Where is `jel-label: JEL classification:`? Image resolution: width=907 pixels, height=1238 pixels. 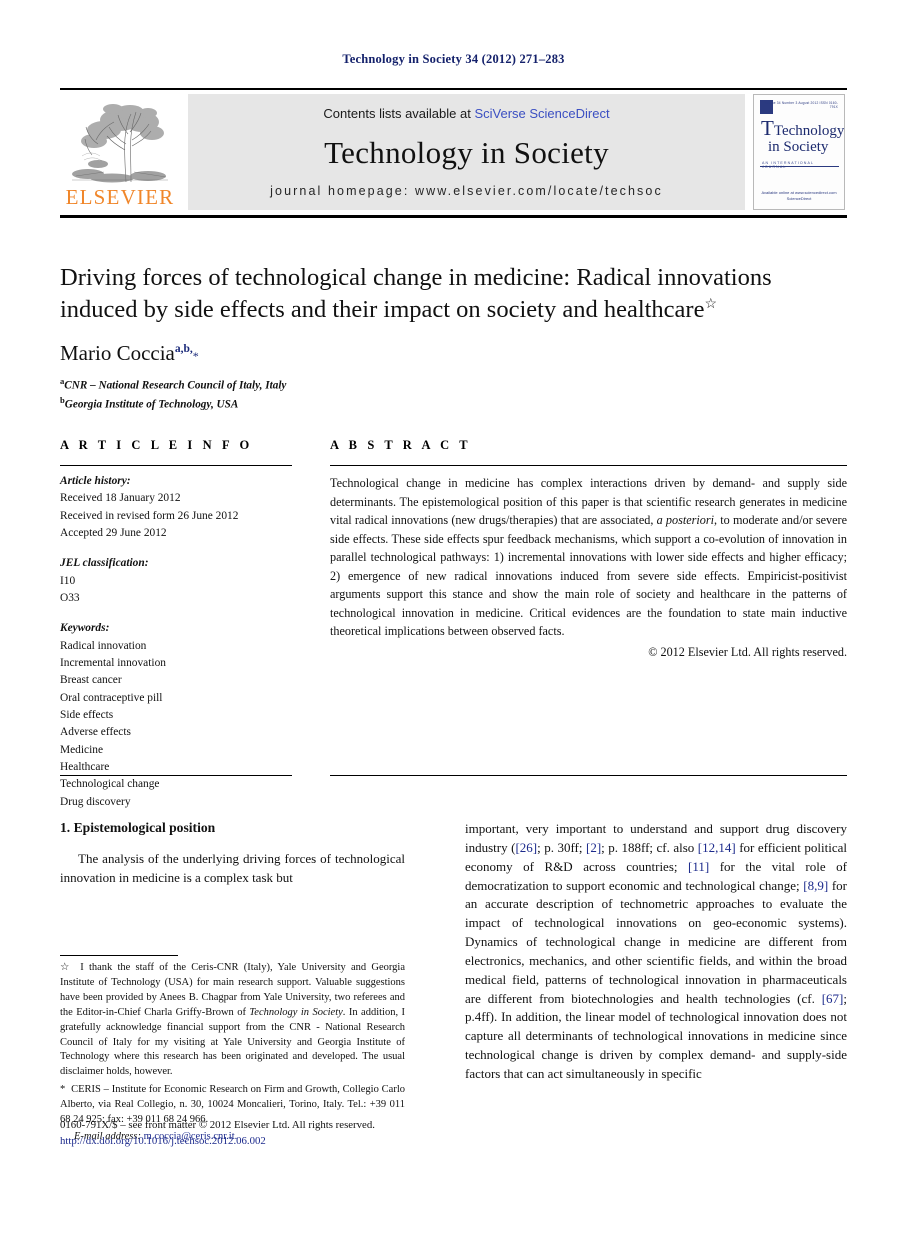 jel-label: JEL classification: is located at coordinates (104, 563).